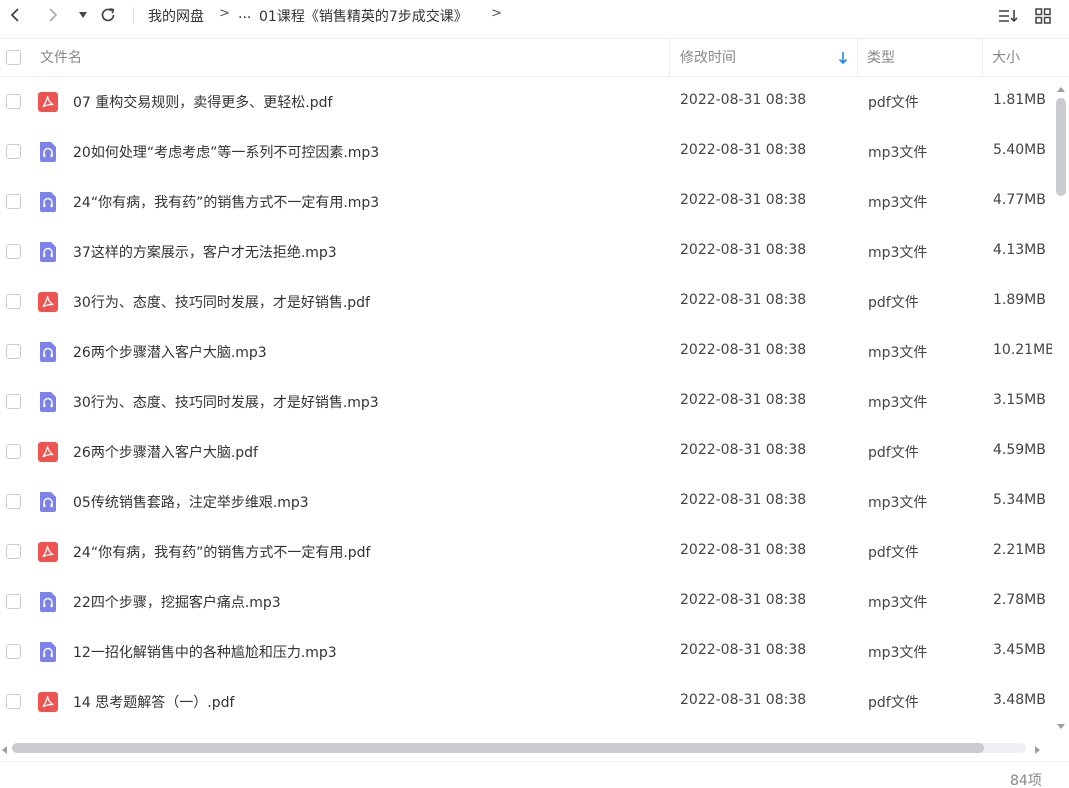 This screenshot has width=1069, height=788. I want to click on column-header-size: 大小, so click(1006, 58).